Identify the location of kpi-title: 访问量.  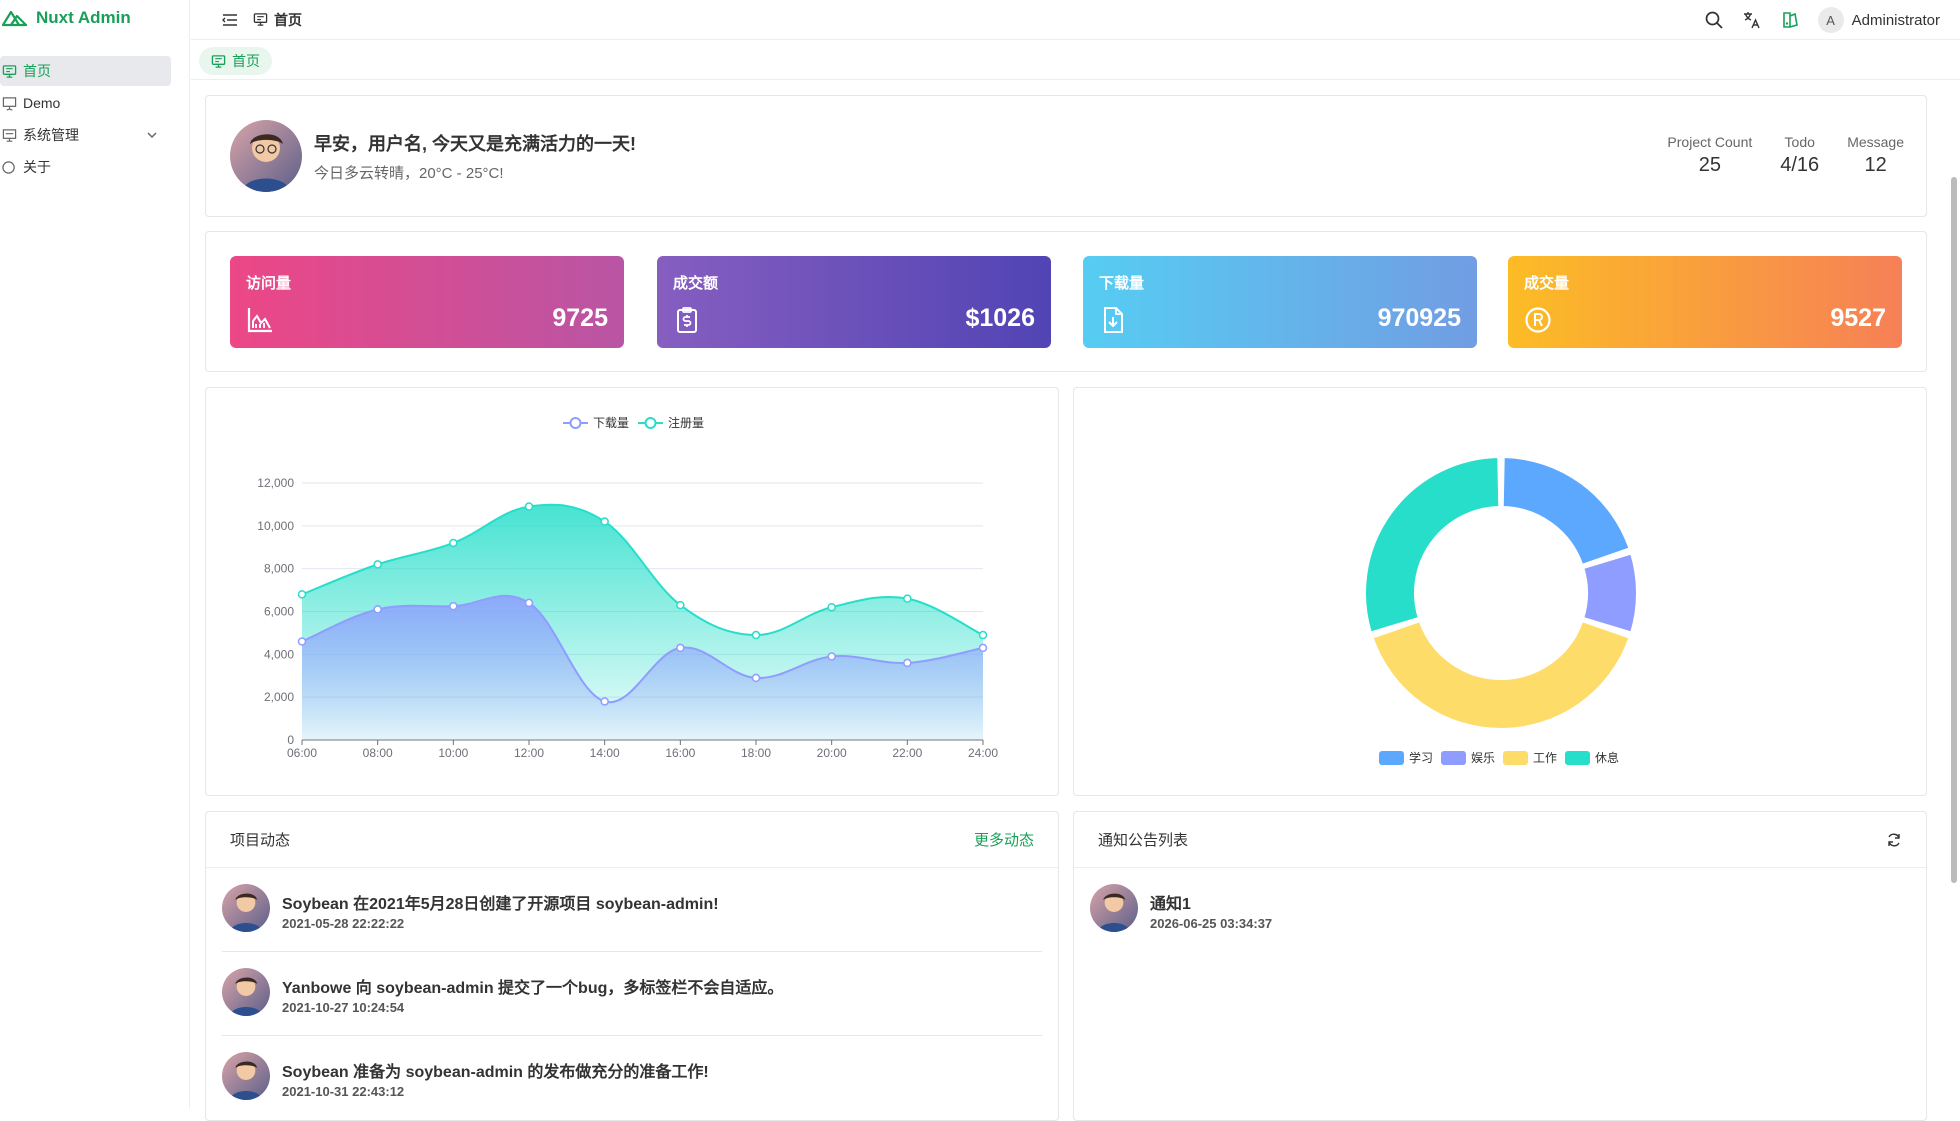
(269, 283).